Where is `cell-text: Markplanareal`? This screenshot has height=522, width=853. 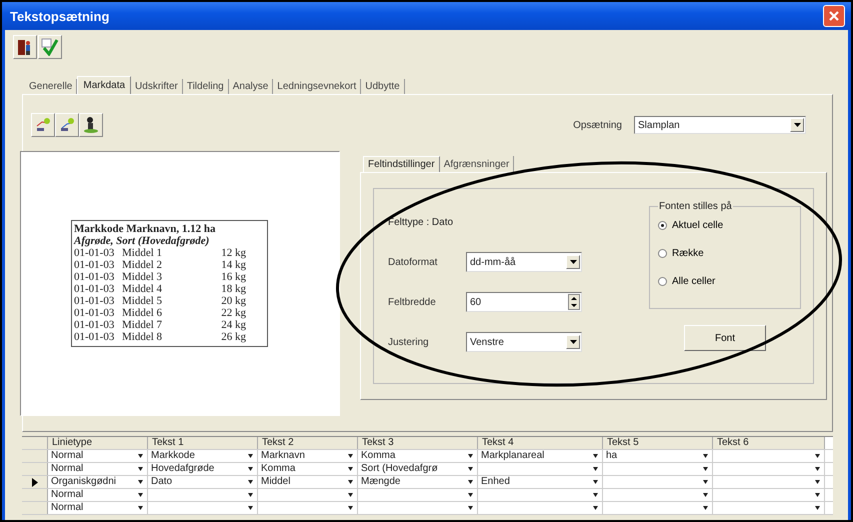 cell-text: Markplanareal is located at coordinates (512, 456).